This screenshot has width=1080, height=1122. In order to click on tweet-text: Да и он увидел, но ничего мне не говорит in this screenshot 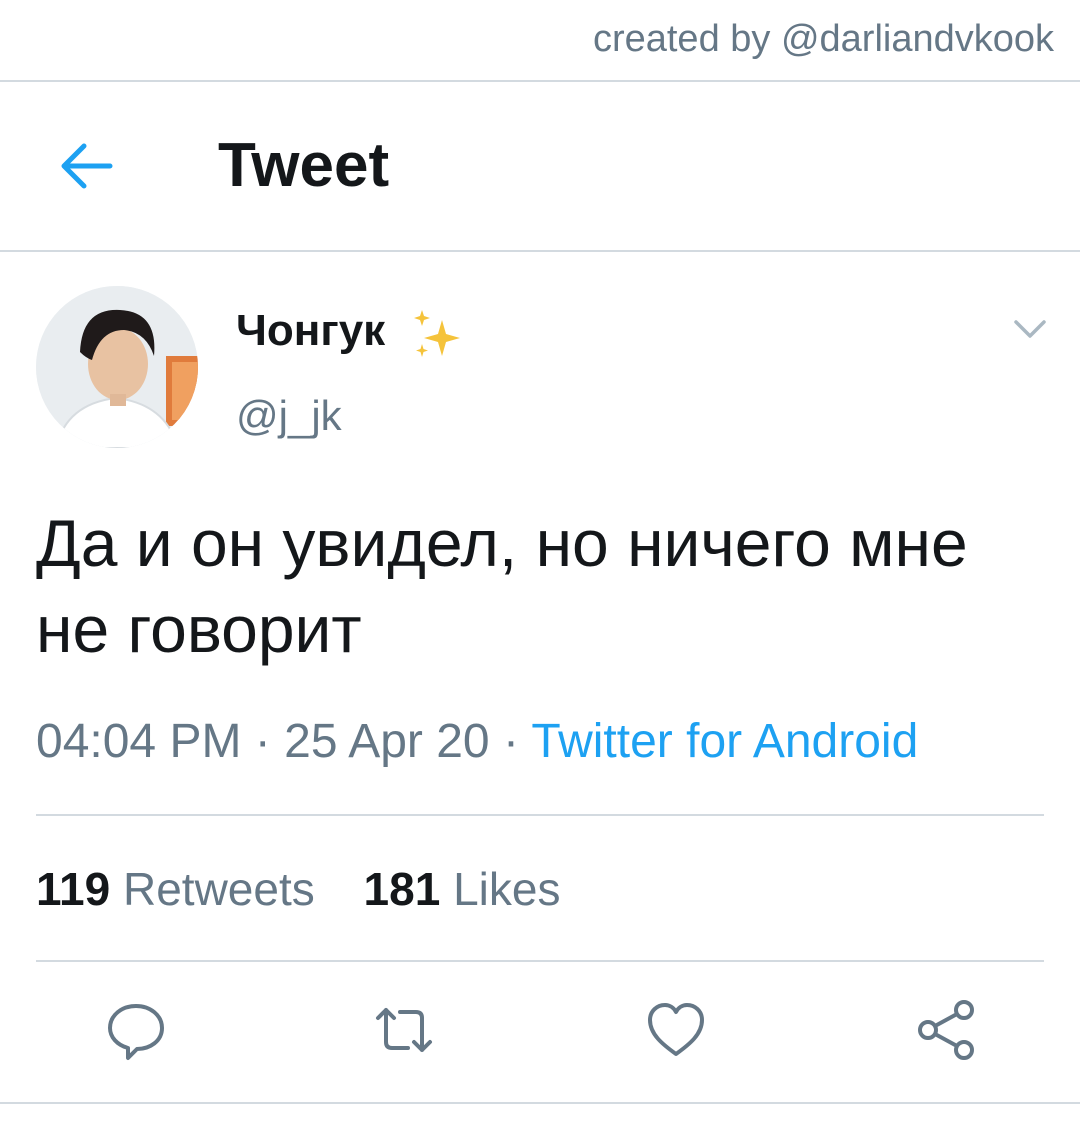, I will do `click(502, 586)`.